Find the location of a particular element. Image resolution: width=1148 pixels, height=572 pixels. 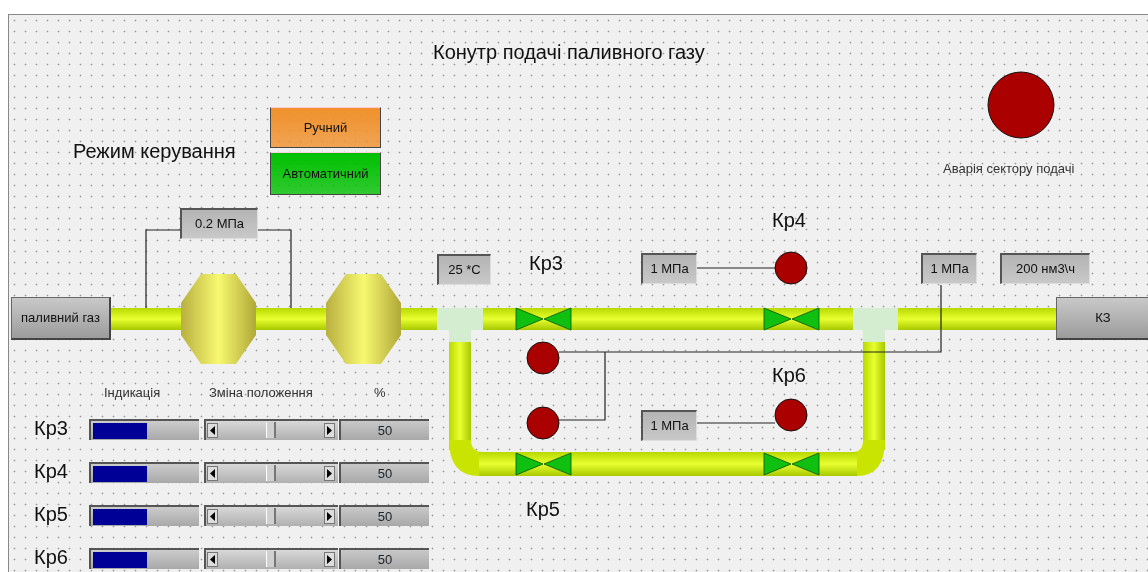

valve-label: Кр5 is located at coordinates (543, 509).